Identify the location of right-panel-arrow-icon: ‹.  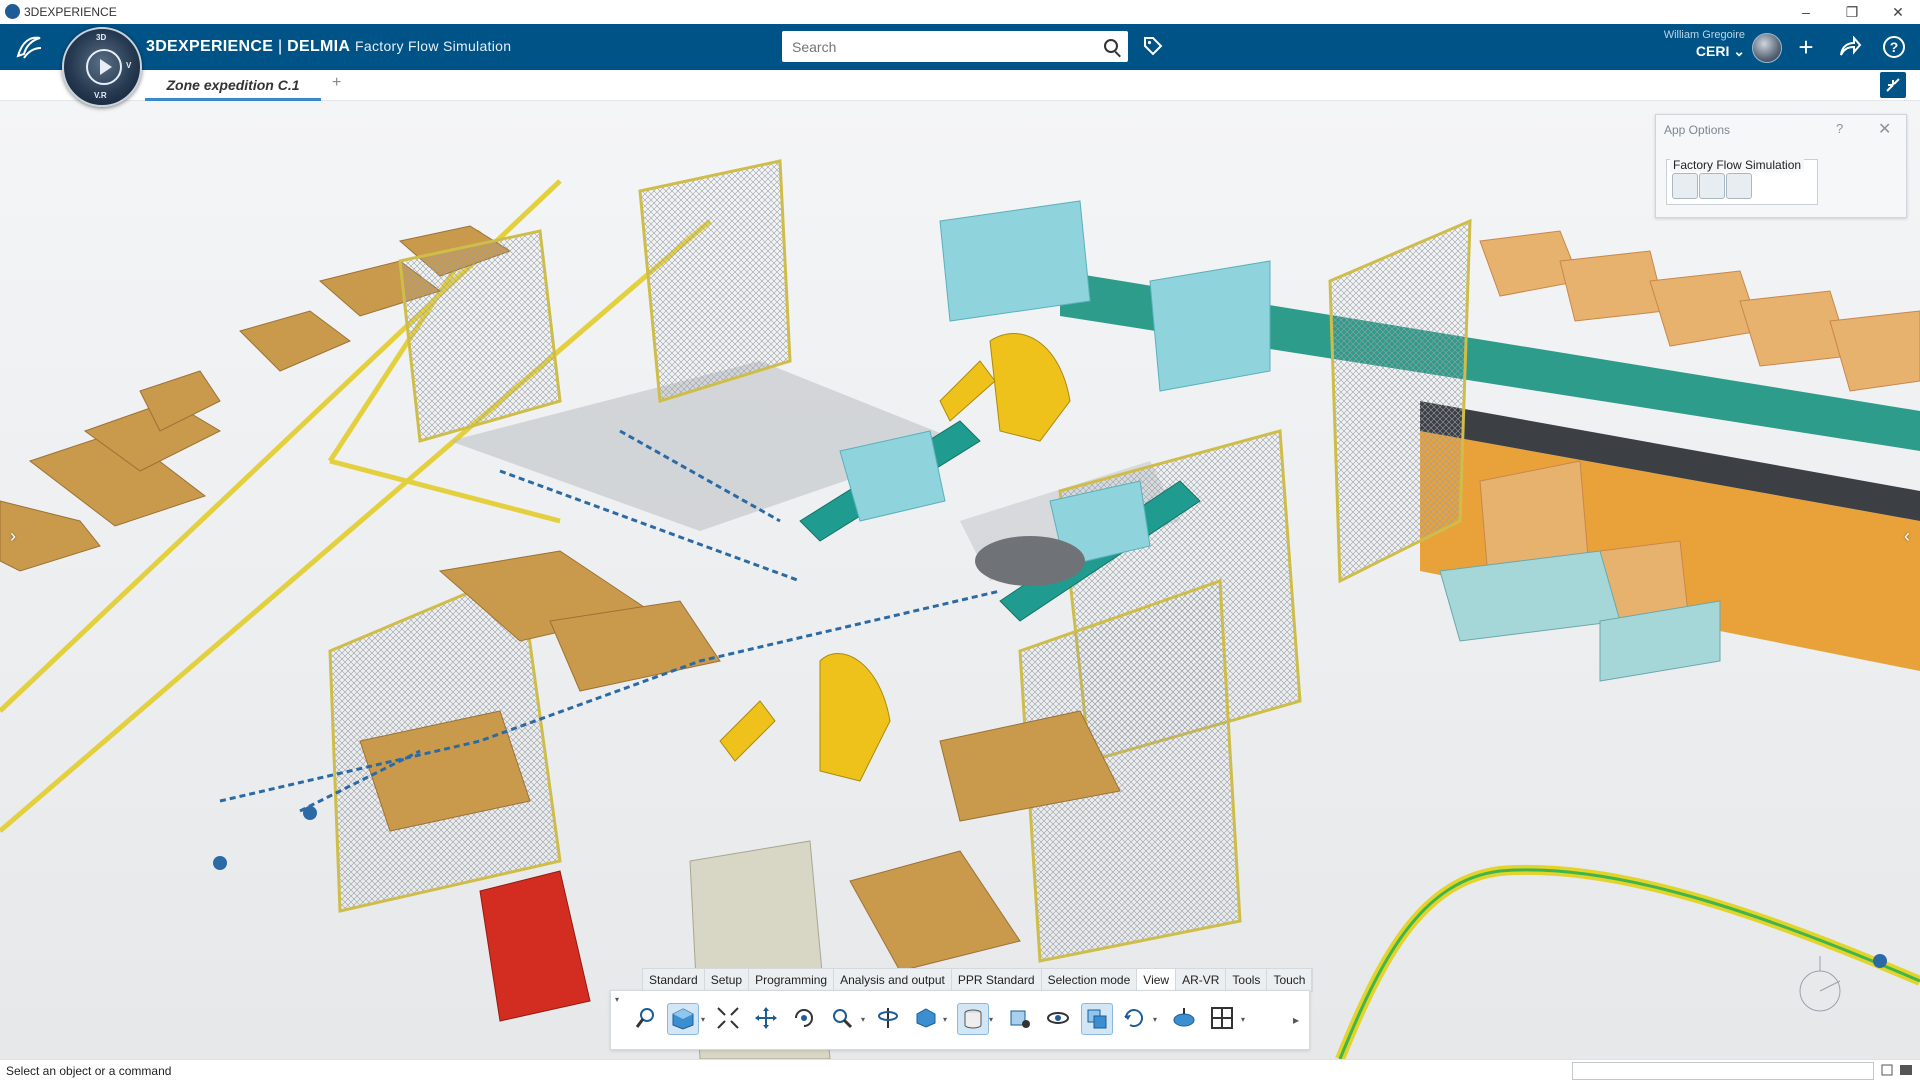
(1907, 536).